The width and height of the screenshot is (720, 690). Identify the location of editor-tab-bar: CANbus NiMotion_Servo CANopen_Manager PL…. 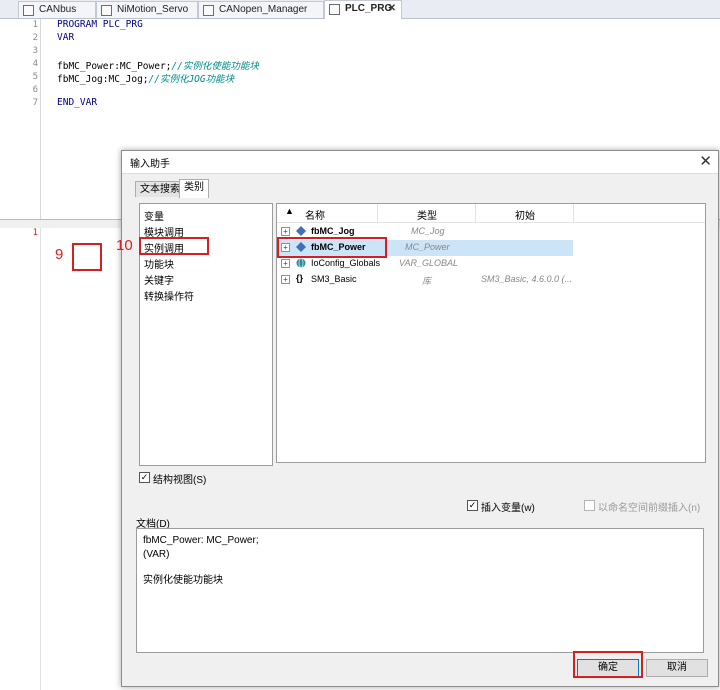
(360, 9).